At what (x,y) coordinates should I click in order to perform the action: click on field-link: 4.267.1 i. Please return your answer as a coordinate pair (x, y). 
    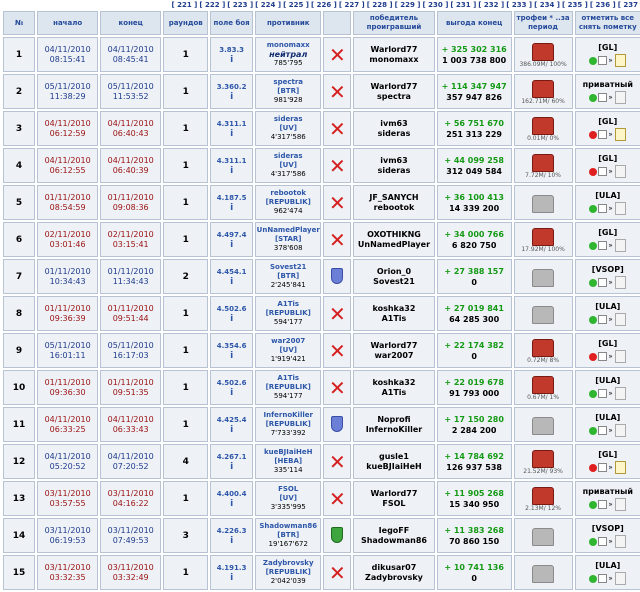
    Looking at the image, I should click on (232, 461).